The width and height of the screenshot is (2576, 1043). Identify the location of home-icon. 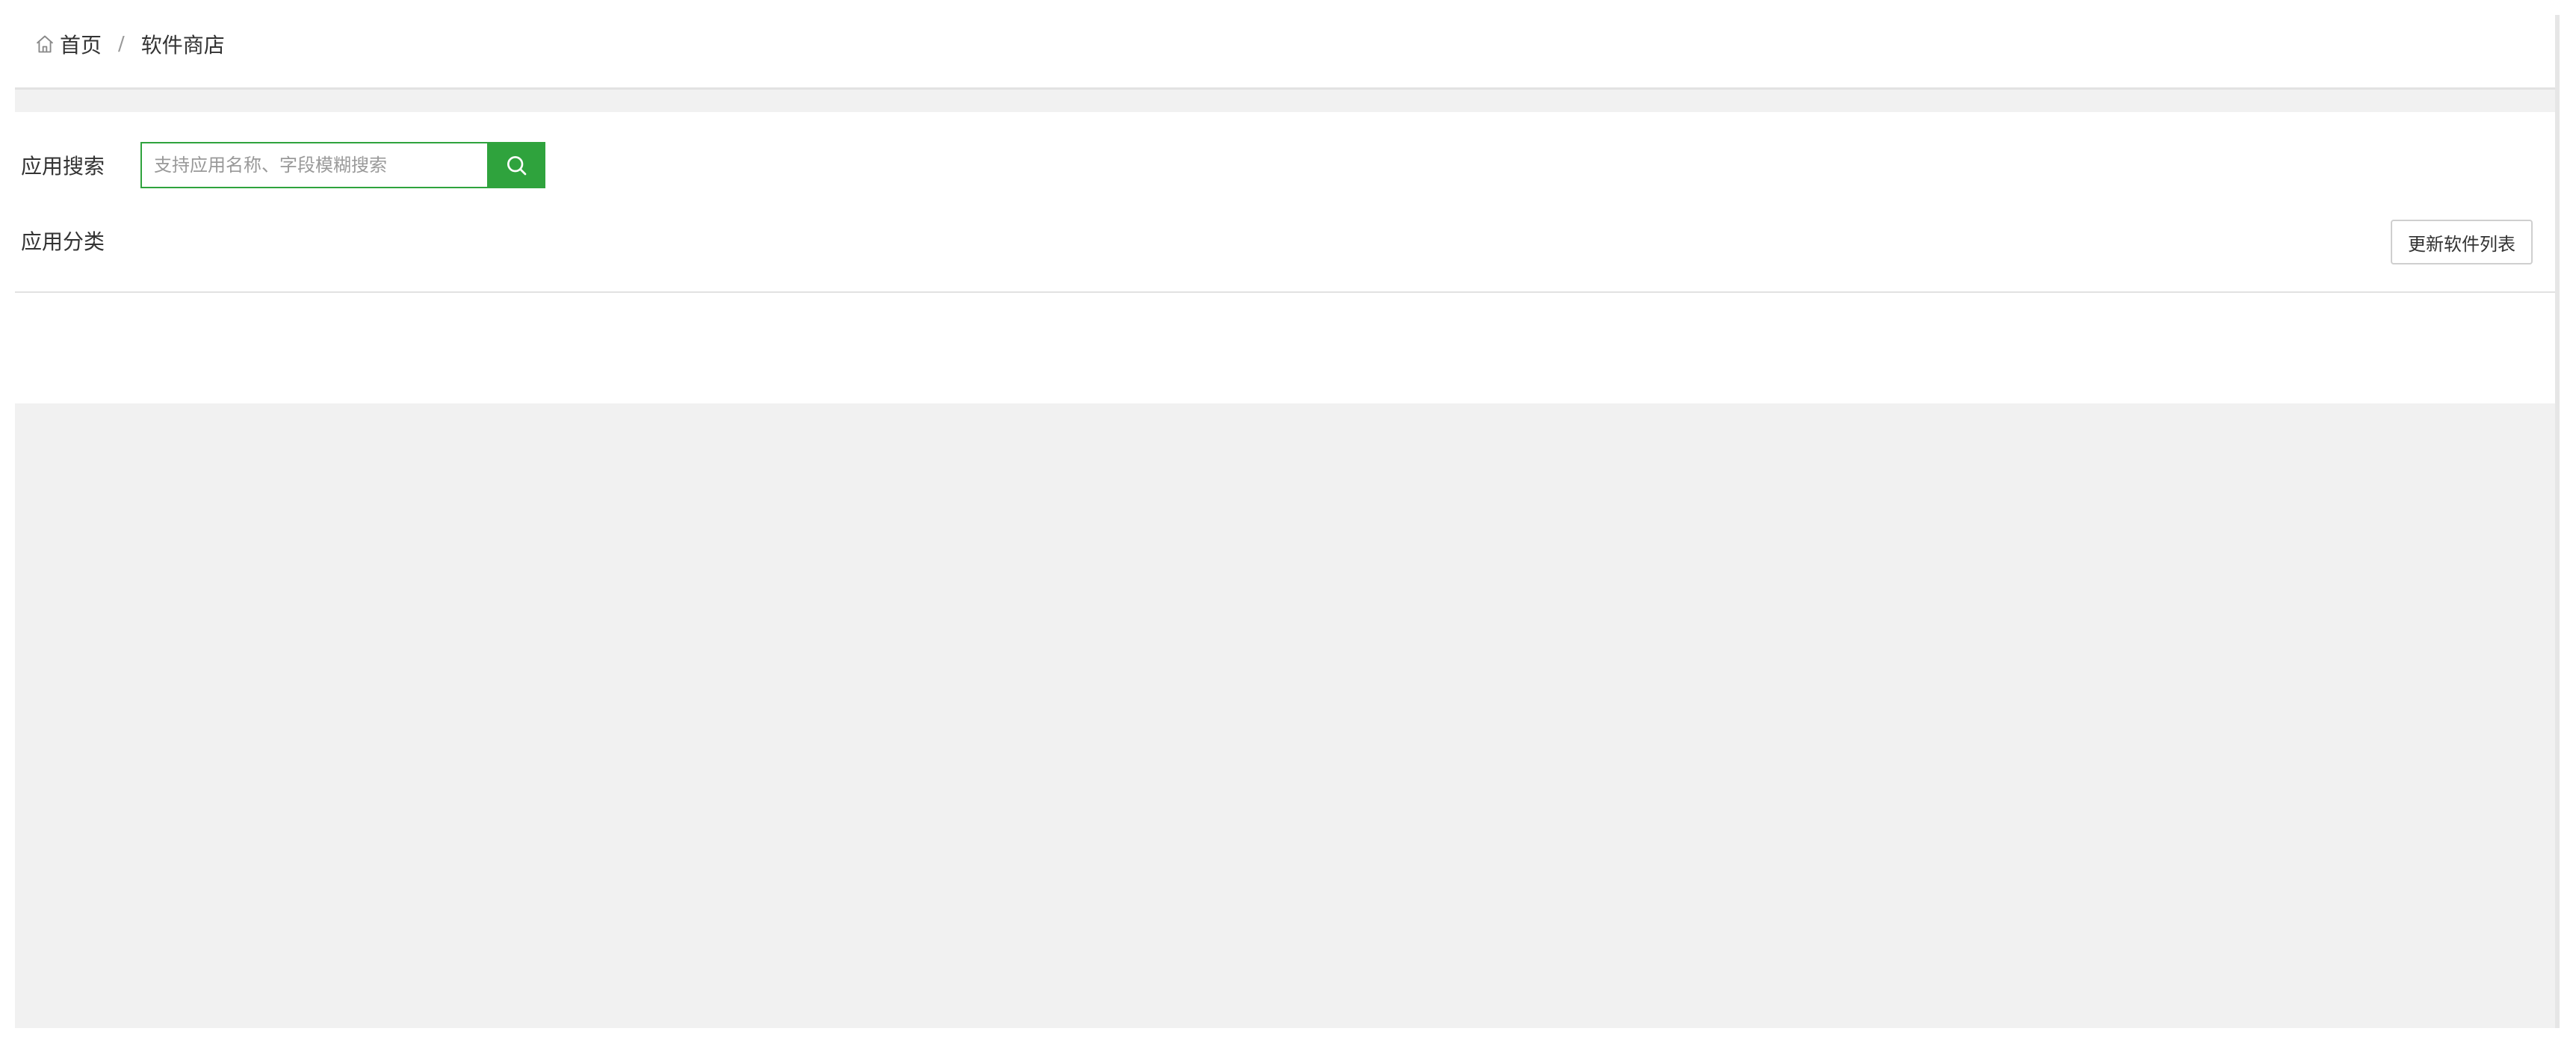
(45, 44).